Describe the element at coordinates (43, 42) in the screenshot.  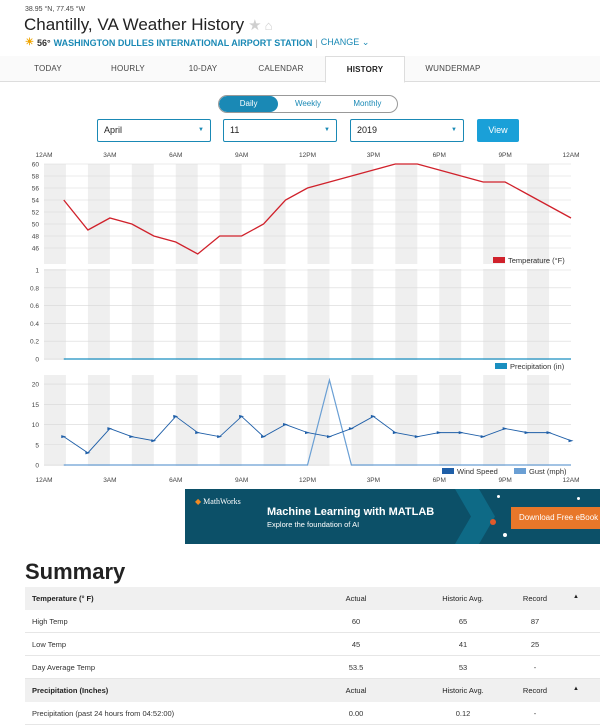
I see `current-temp: 56°` at that location.